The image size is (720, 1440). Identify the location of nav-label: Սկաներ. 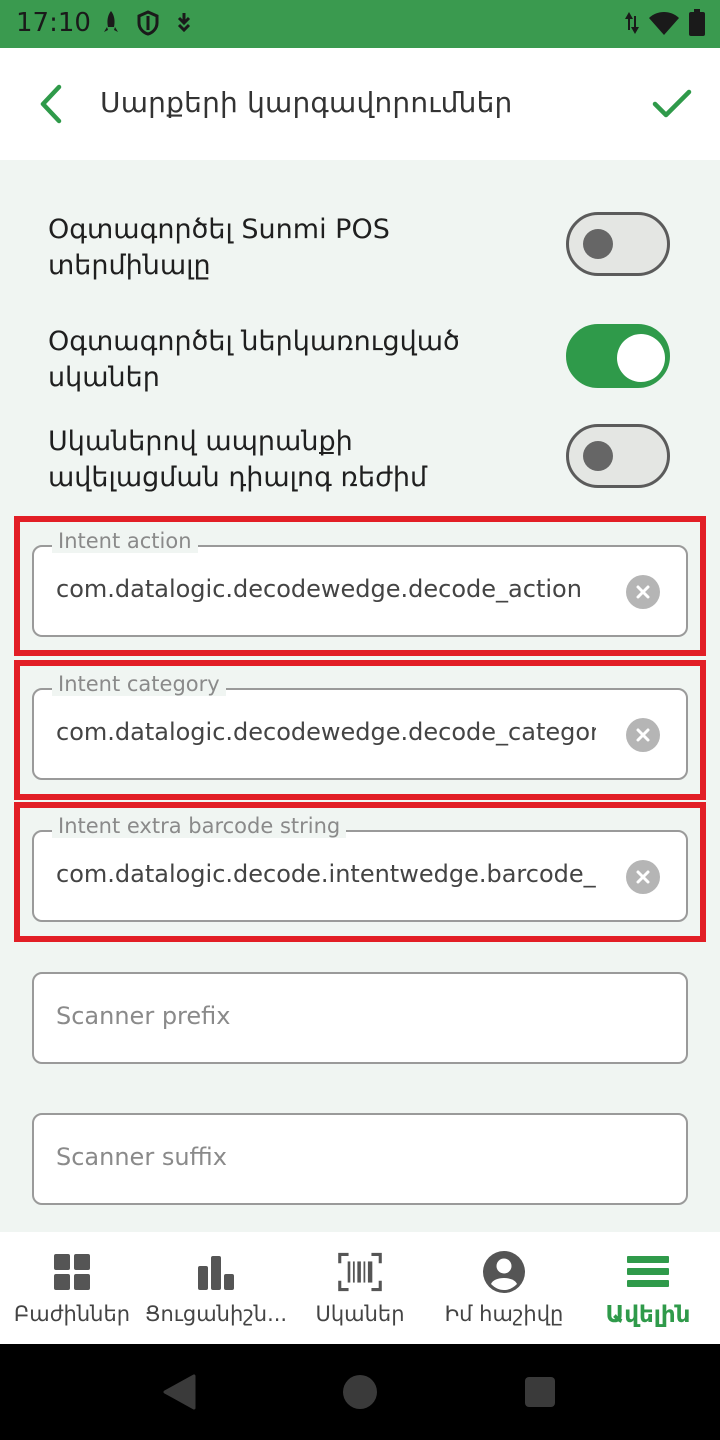
(360, 1314).